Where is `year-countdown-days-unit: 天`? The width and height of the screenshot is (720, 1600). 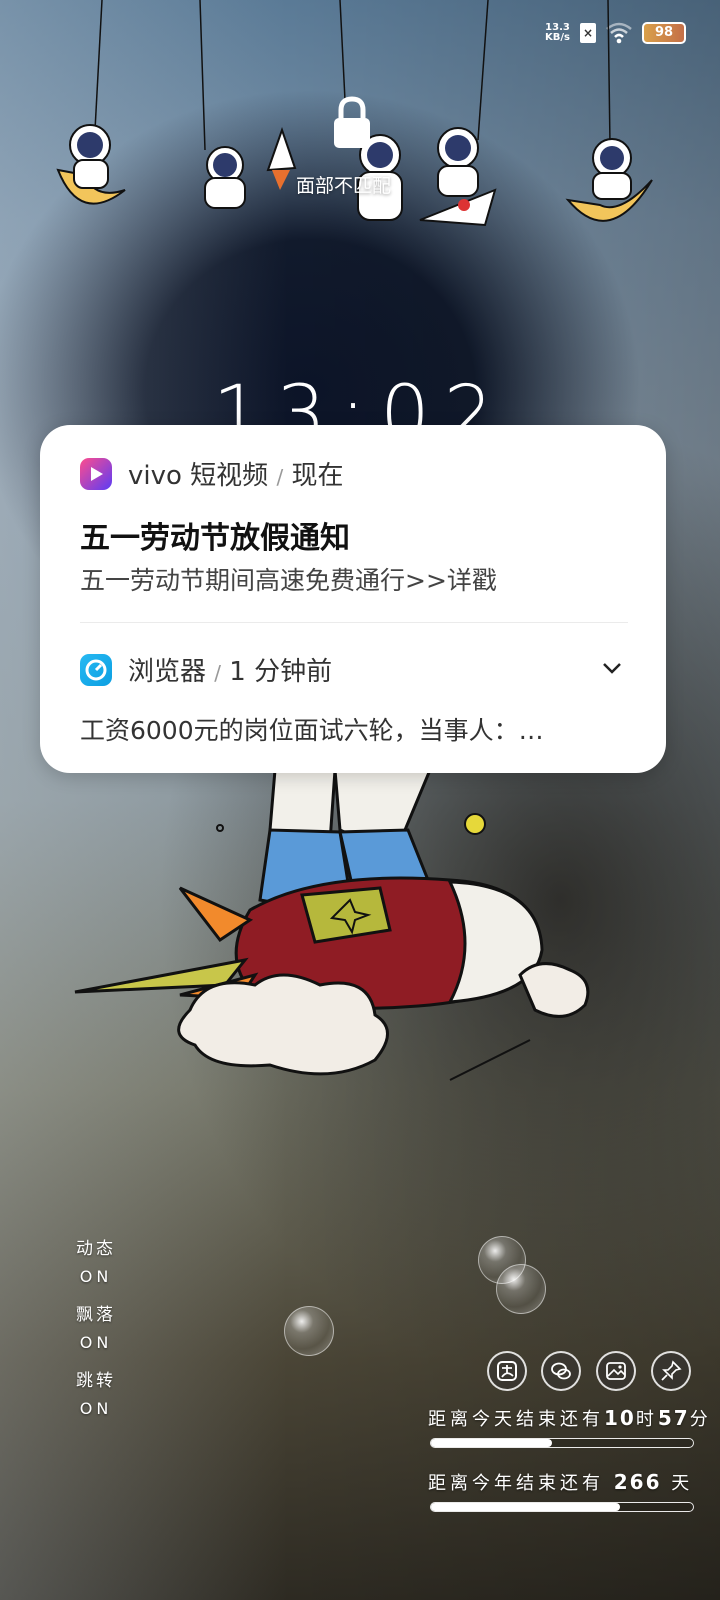
year-countdown-days-unit: 天 is located at coordinates (682, 1483).